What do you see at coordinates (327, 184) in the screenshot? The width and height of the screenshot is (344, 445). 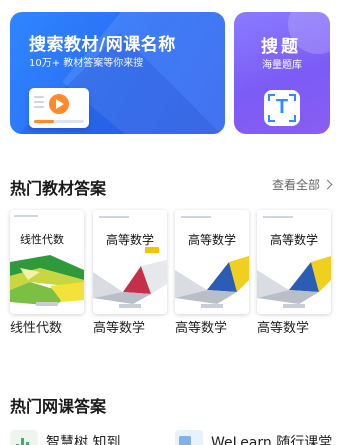 I see `chevron-right-icon` at bounding box center [327, 184].